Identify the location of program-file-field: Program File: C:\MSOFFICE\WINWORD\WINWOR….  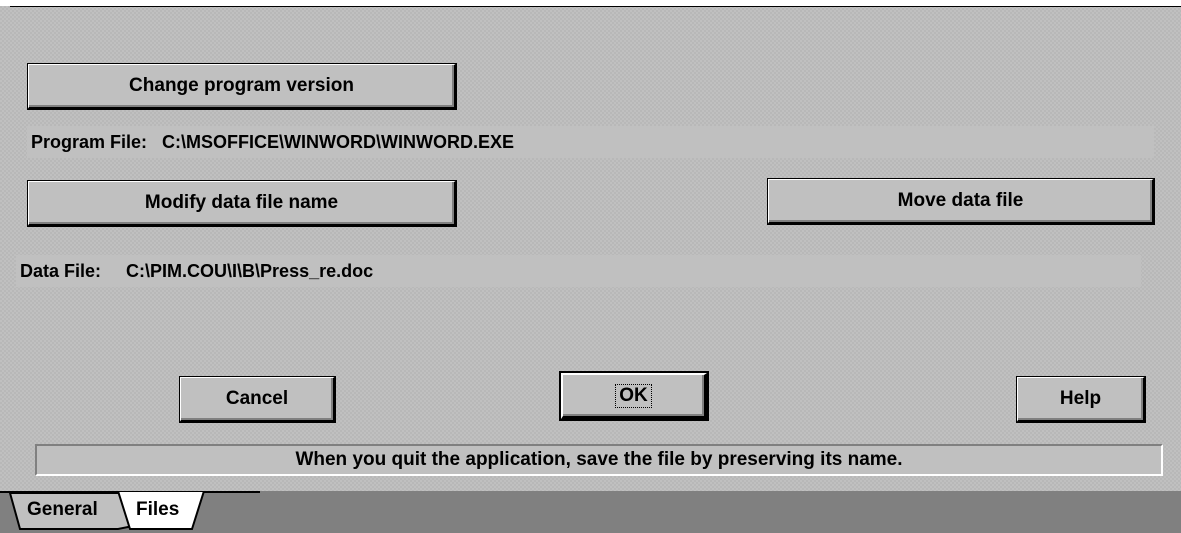
(590, 142).